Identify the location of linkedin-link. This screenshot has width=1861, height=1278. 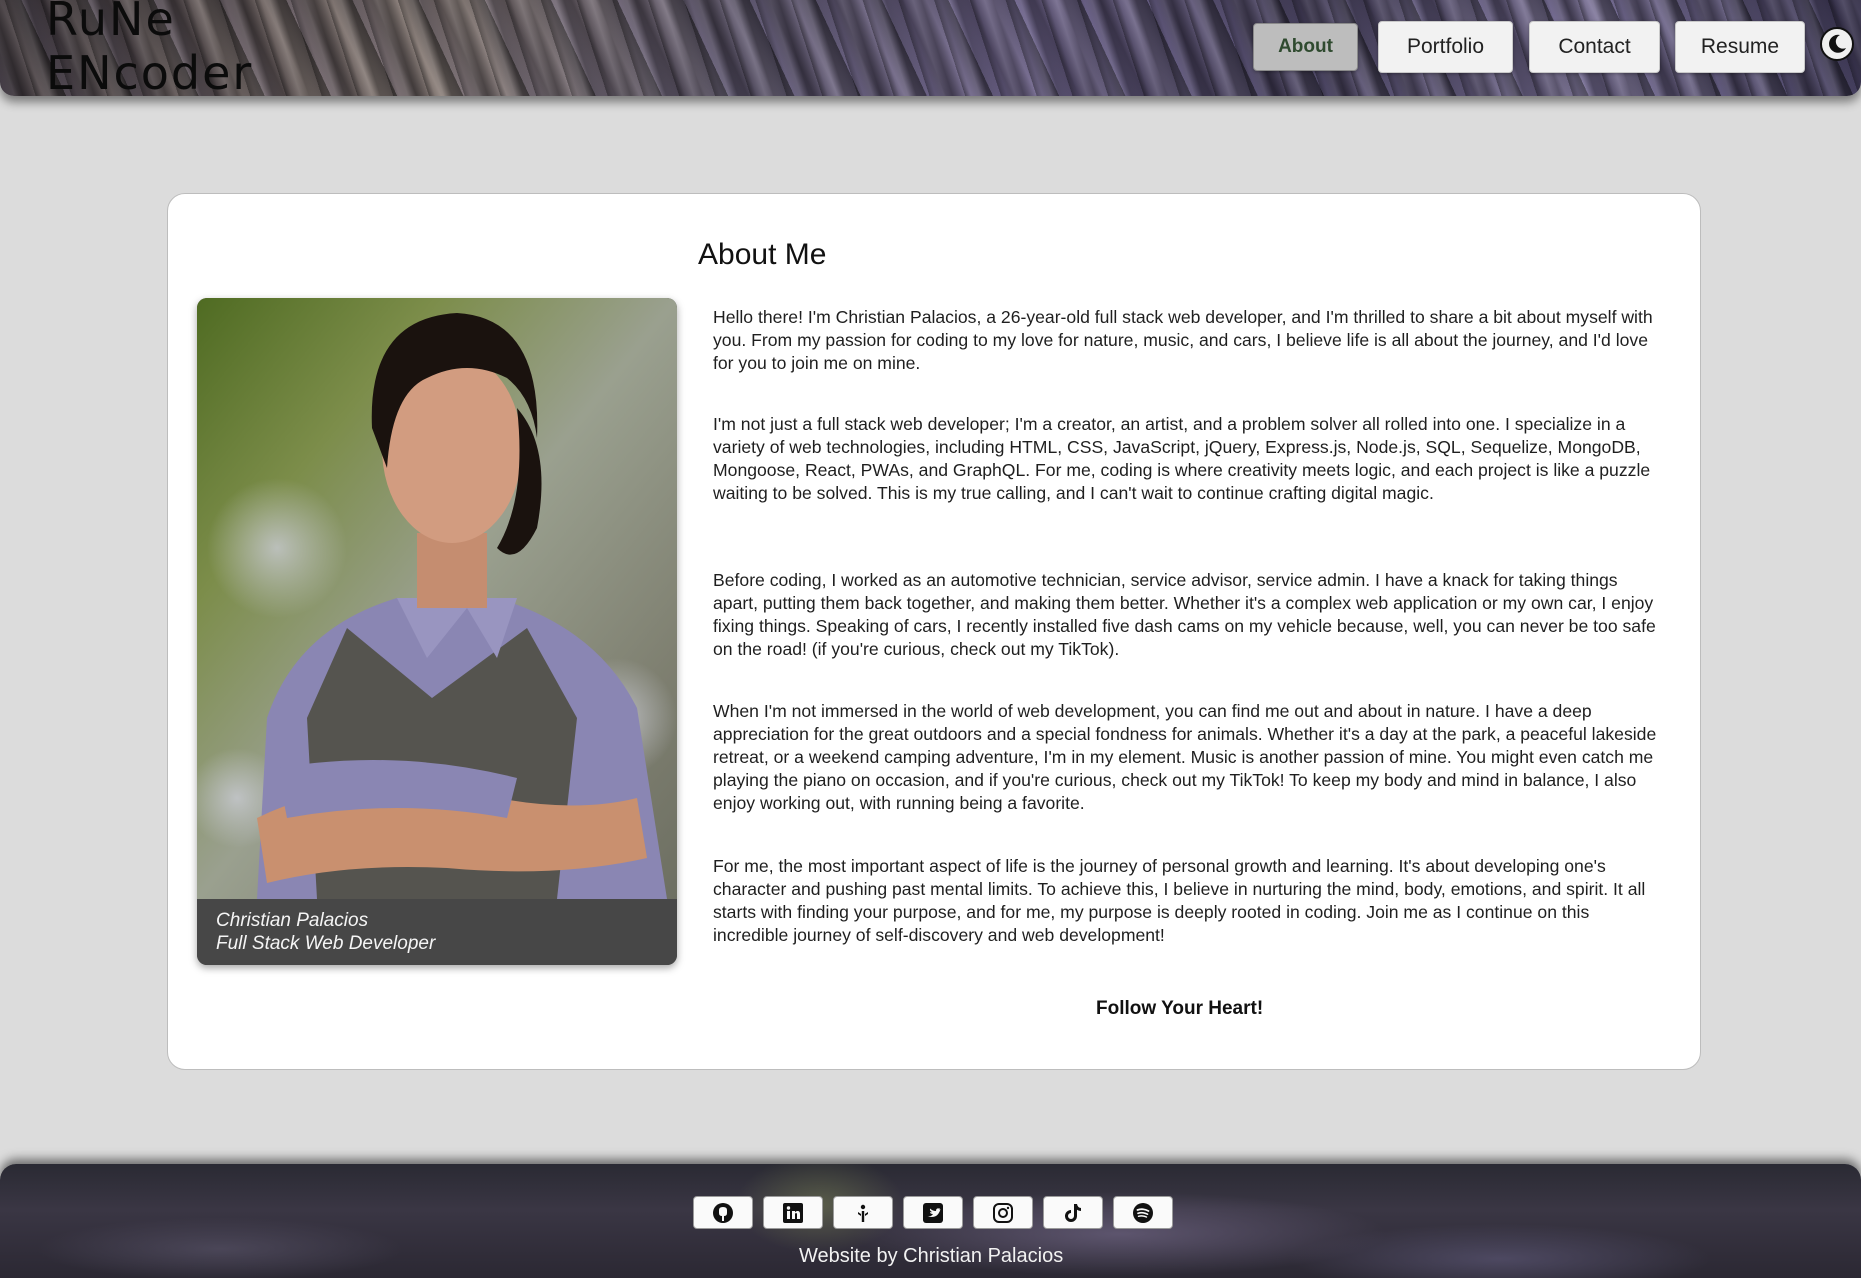
(793, 1212).